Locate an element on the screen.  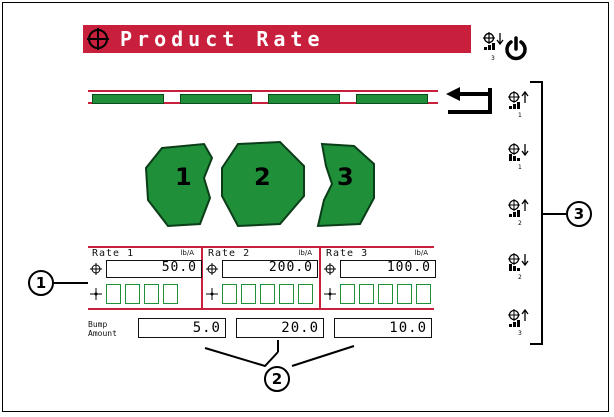
side-button-5-label: 3 is located at coordinates (520, 333).